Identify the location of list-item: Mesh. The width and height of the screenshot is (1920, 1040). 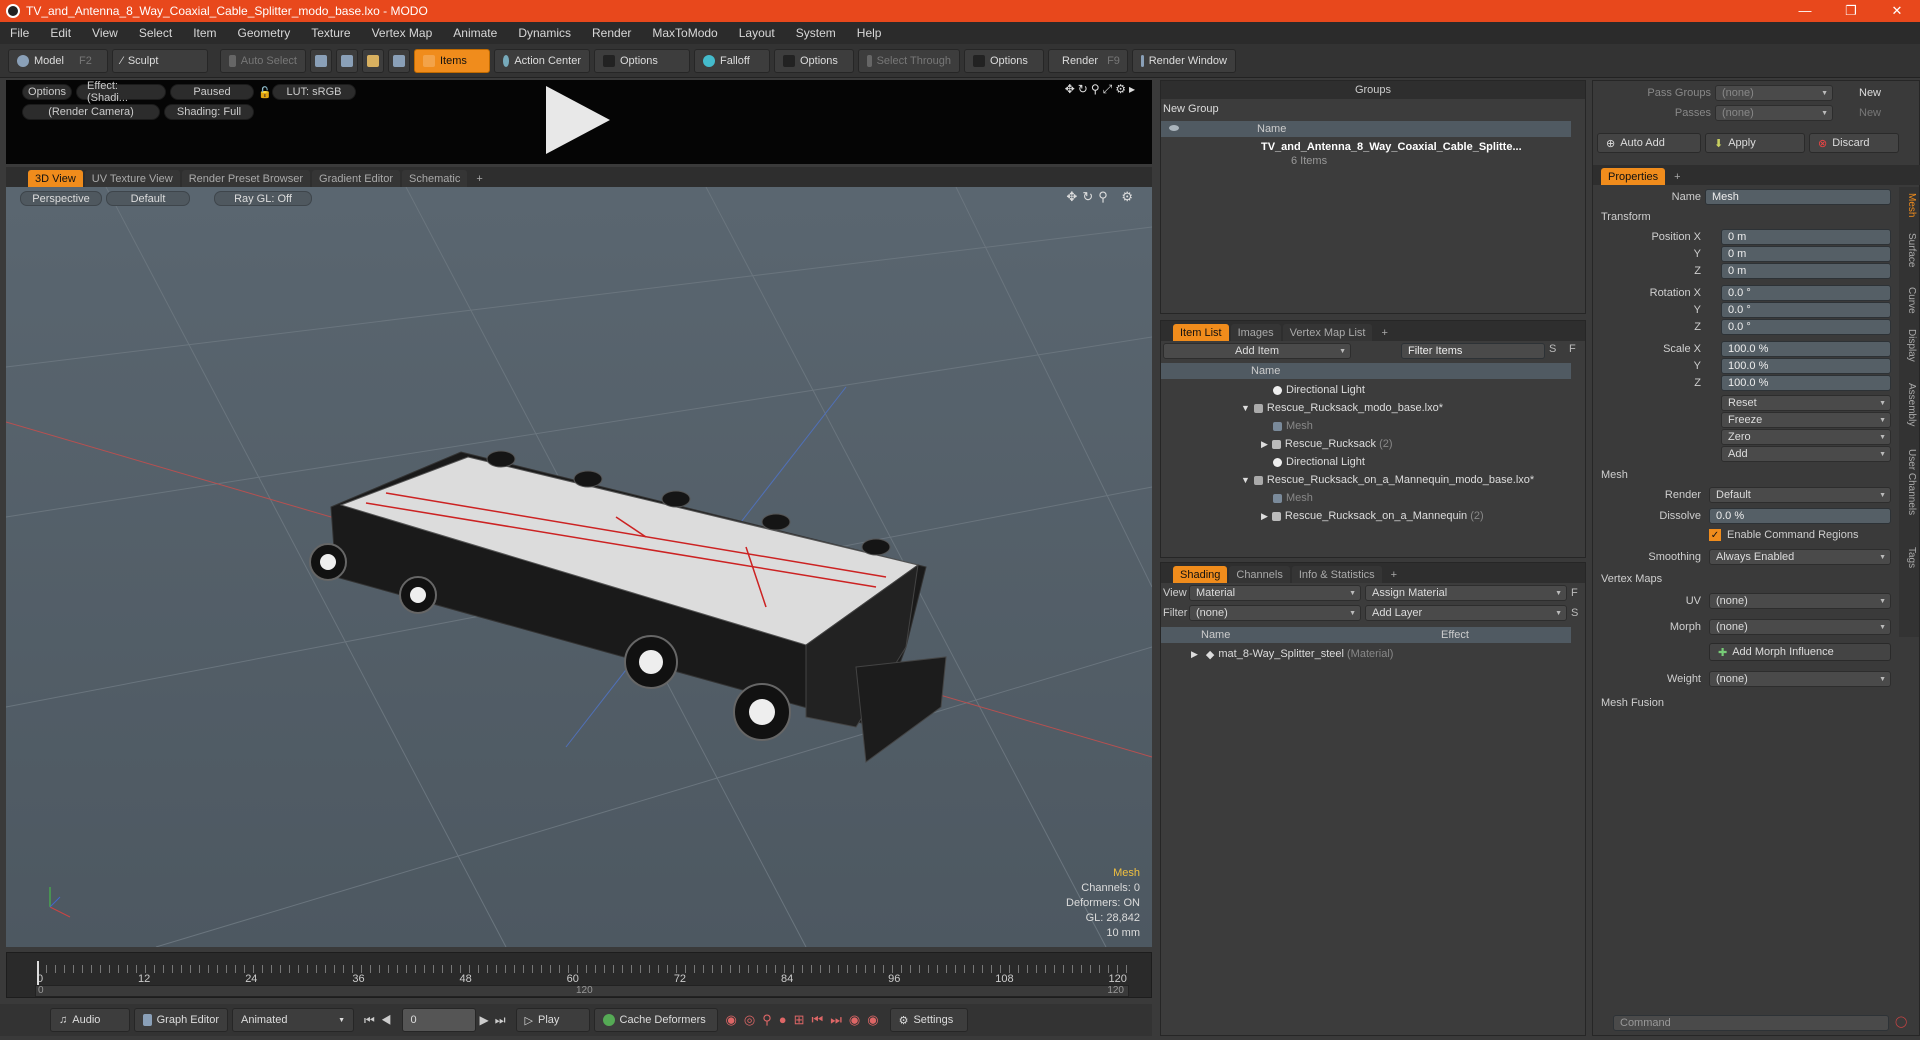
(1366, 426).